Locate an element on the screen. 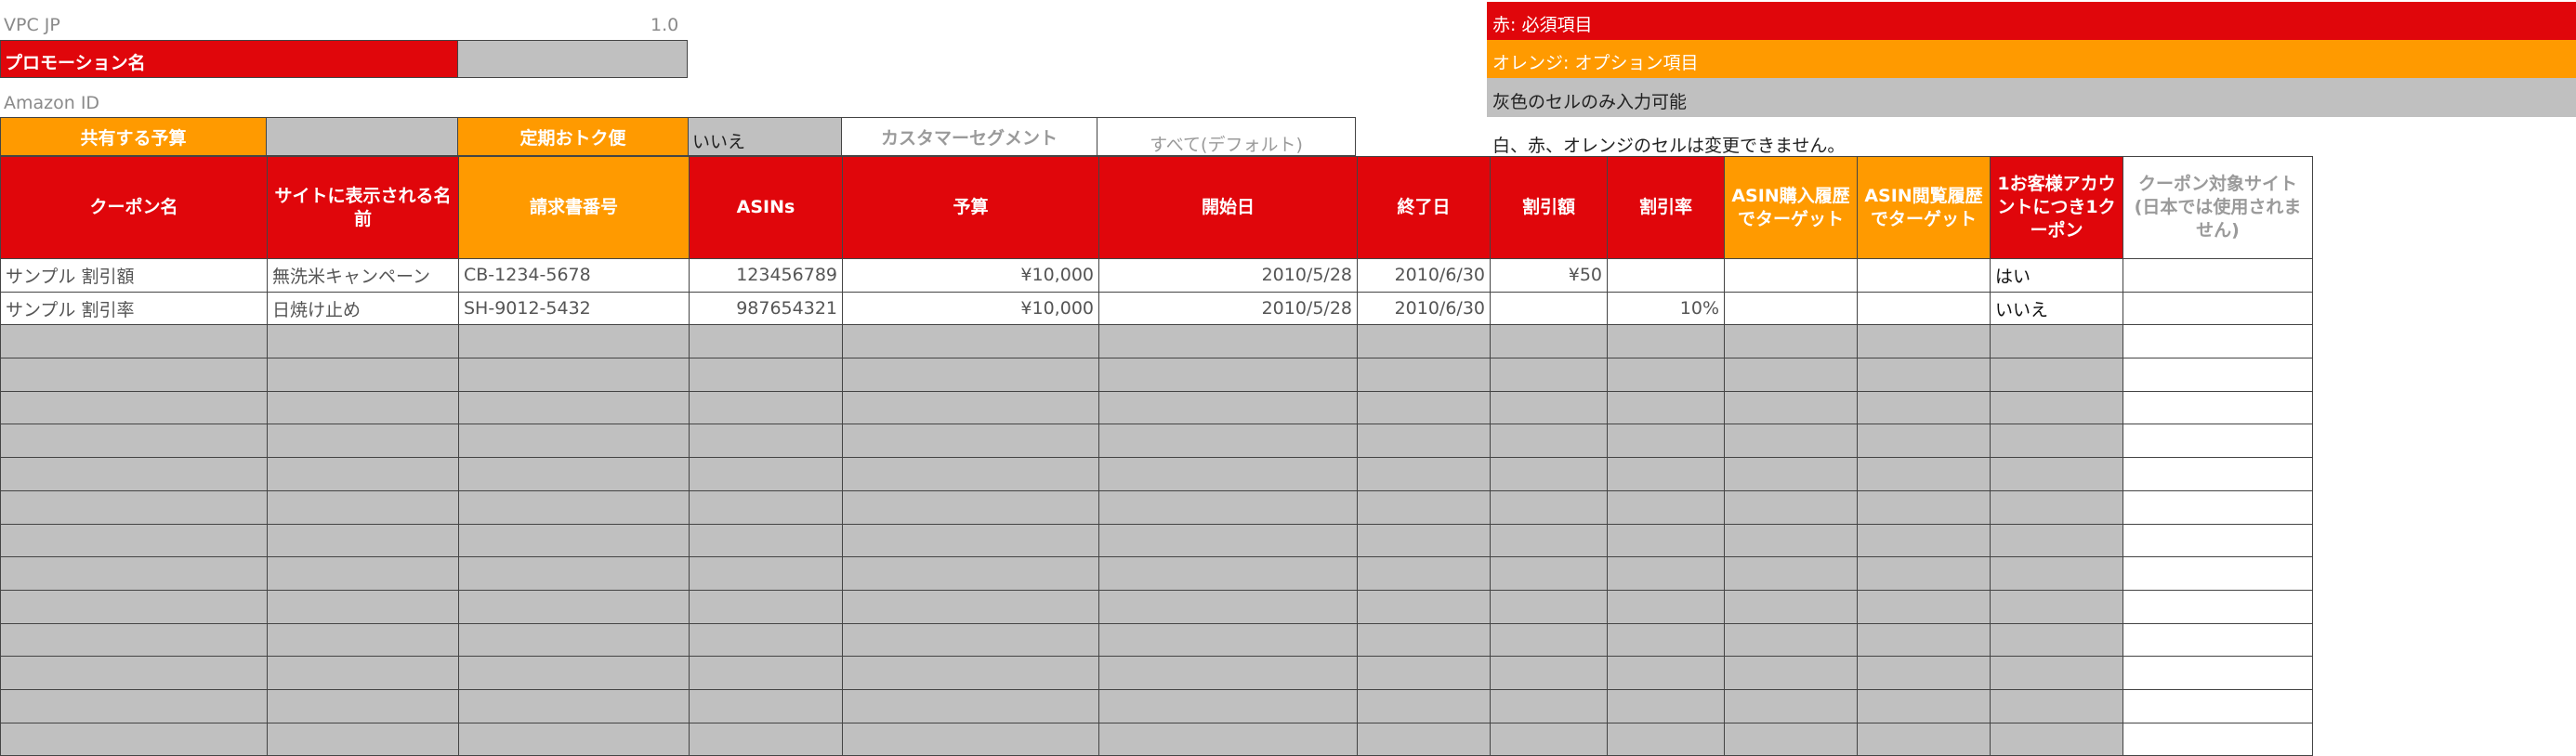 The image size is (2576, 756). table-cell: ¥10,000 is located at coordinates (970, 308).